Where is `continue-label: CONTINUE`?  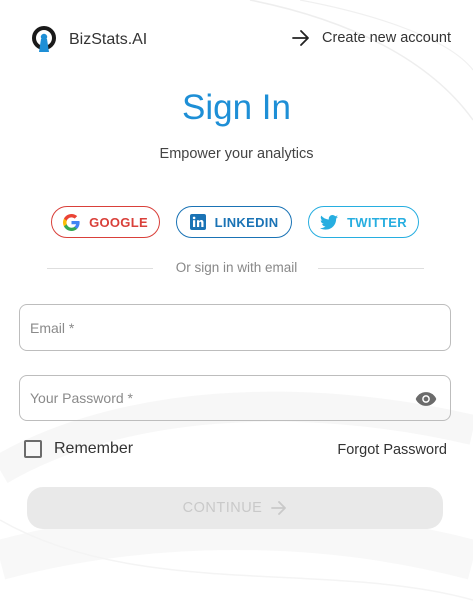
continue-label: CONTINUE is located at coordinates (222, 508).